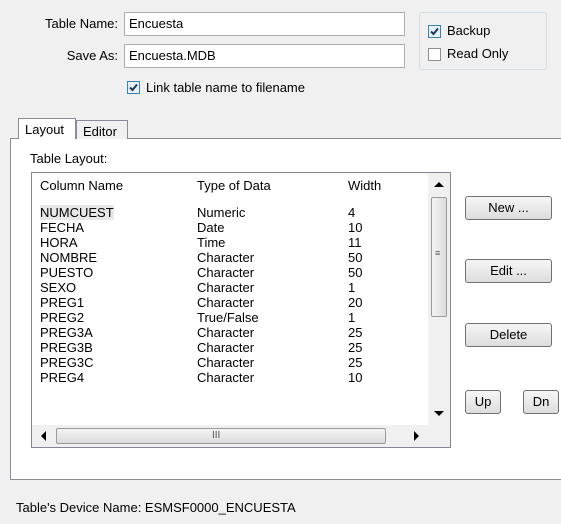 Image resolution: width=561 pixels, height=524 pixels. I want to click on column-header-name: Column Name, so click(81, 186).